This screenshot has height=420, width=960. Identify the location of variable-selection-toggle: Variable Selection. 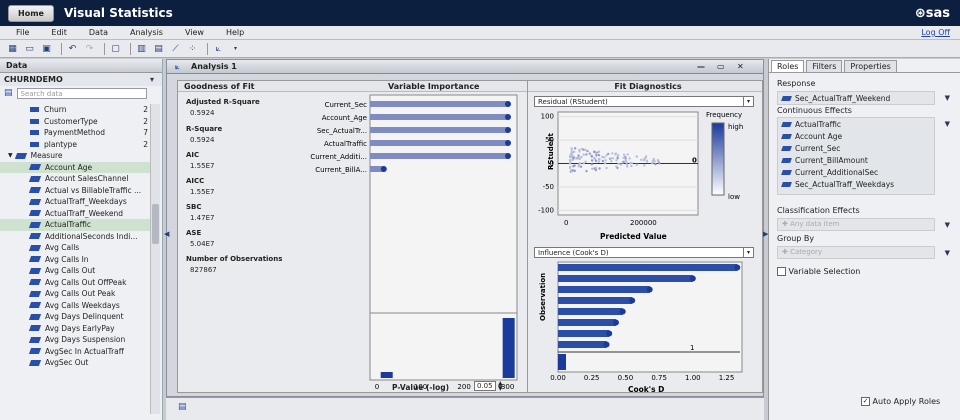
(818, 271).